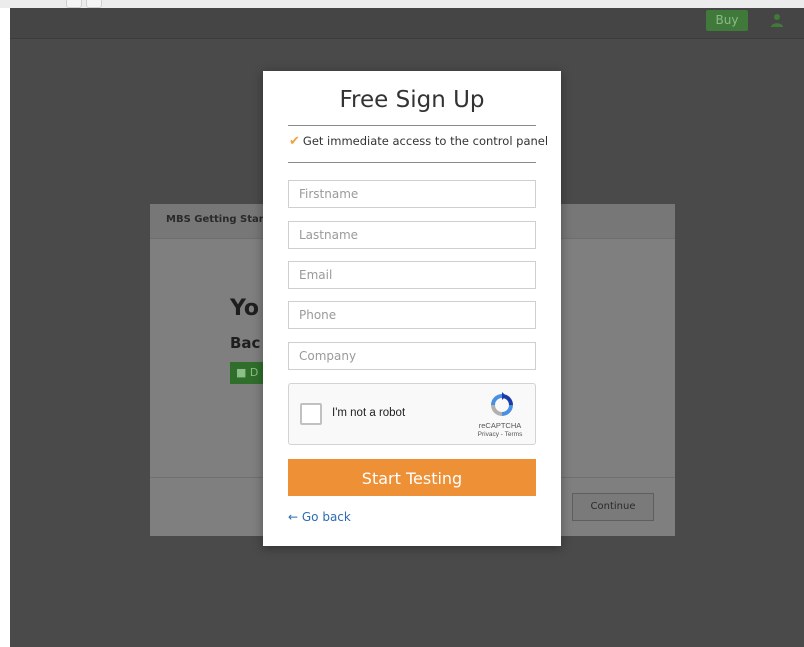 The width and height of the screenshot is (804, 647). Describe the element at coordinates (412, 477) in the screenshot. I see `start-testing-button: Start Testing` at that location.